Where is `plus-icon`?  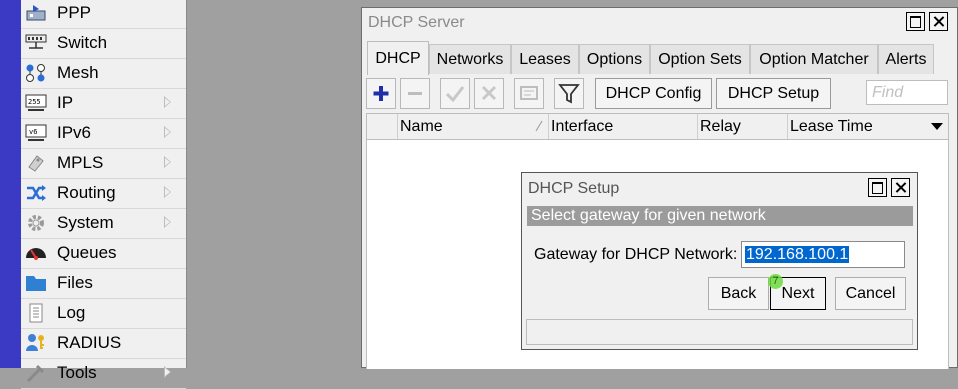
plus-icon is located at coordinates (381, 93).